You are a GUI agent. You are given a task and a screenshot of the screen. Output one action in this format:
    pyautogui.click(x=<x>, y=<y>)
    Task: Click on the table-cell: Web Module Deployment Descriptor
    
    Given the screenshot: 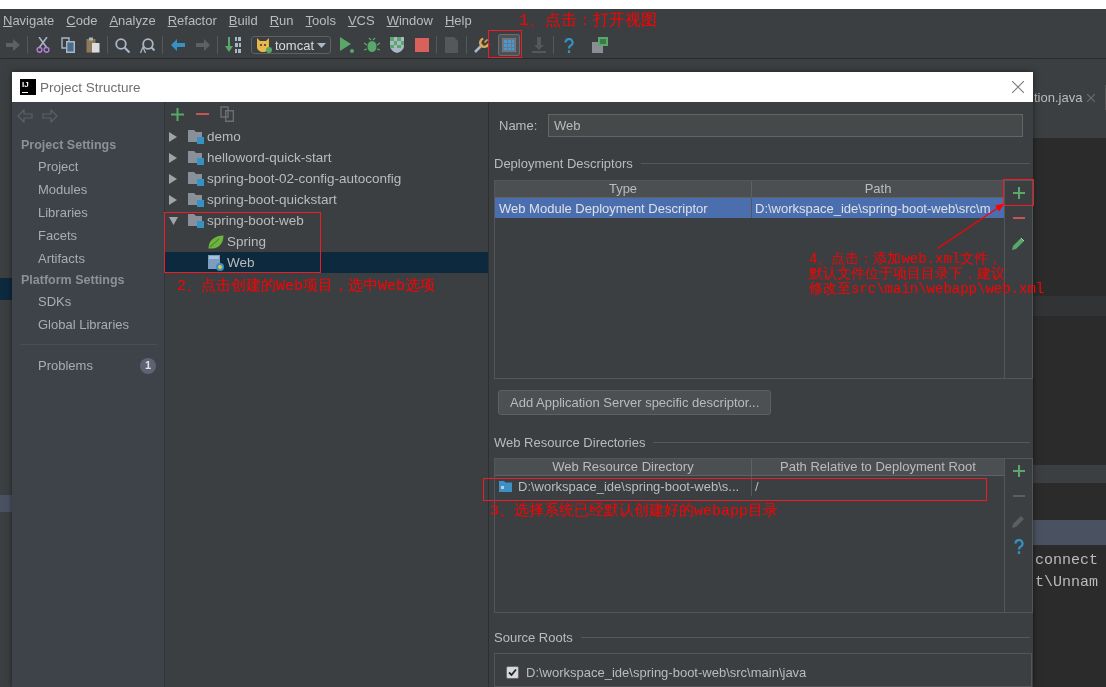 What is the action you would take?
    pyautogui.click(x=603, y=208)
    